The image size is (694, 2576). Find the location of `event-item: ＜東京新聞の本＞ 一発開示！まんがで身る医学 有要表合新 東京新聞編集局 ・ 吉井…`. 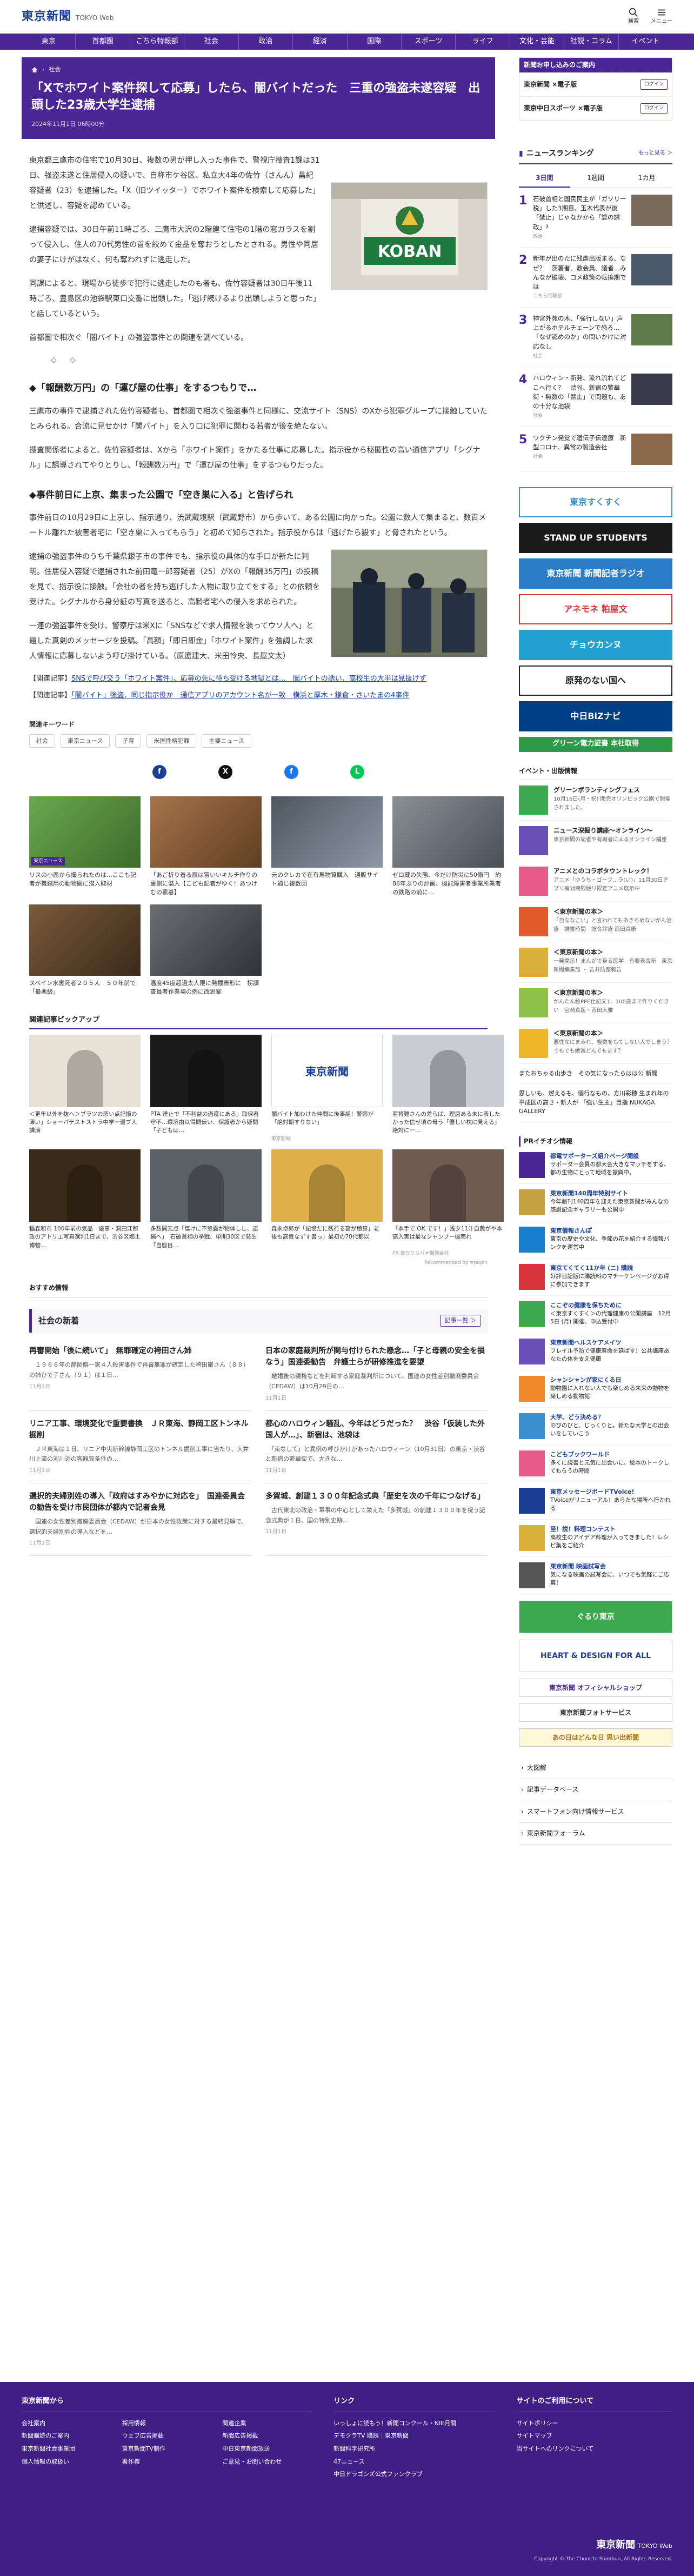

event-item: ＜東京新聞の本＞ 一発開示！まんがで身る医学 有要表合新 東京新聞編集局 ・ 吉井… is located at coordinates (596, 962).